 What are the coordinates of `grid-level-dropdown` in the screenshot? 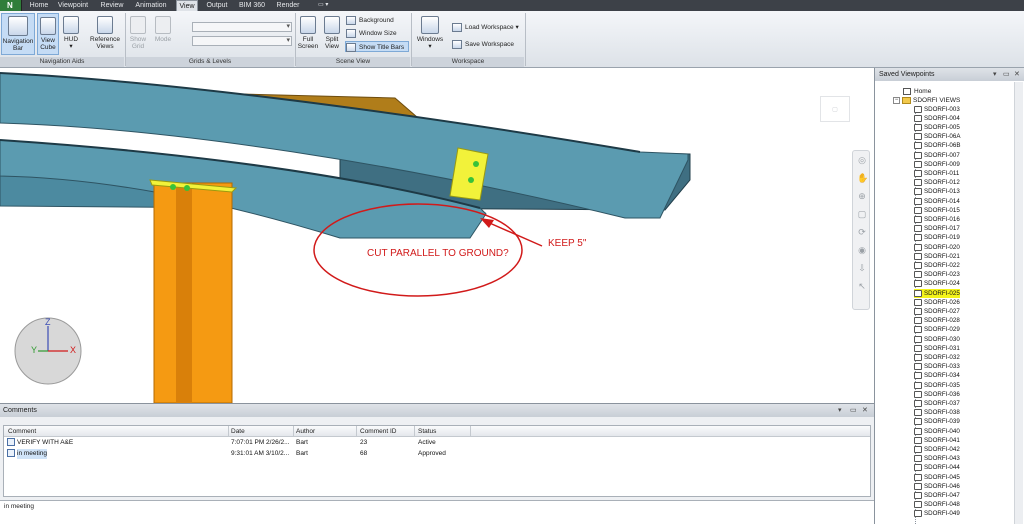 It's located at (242, 27).